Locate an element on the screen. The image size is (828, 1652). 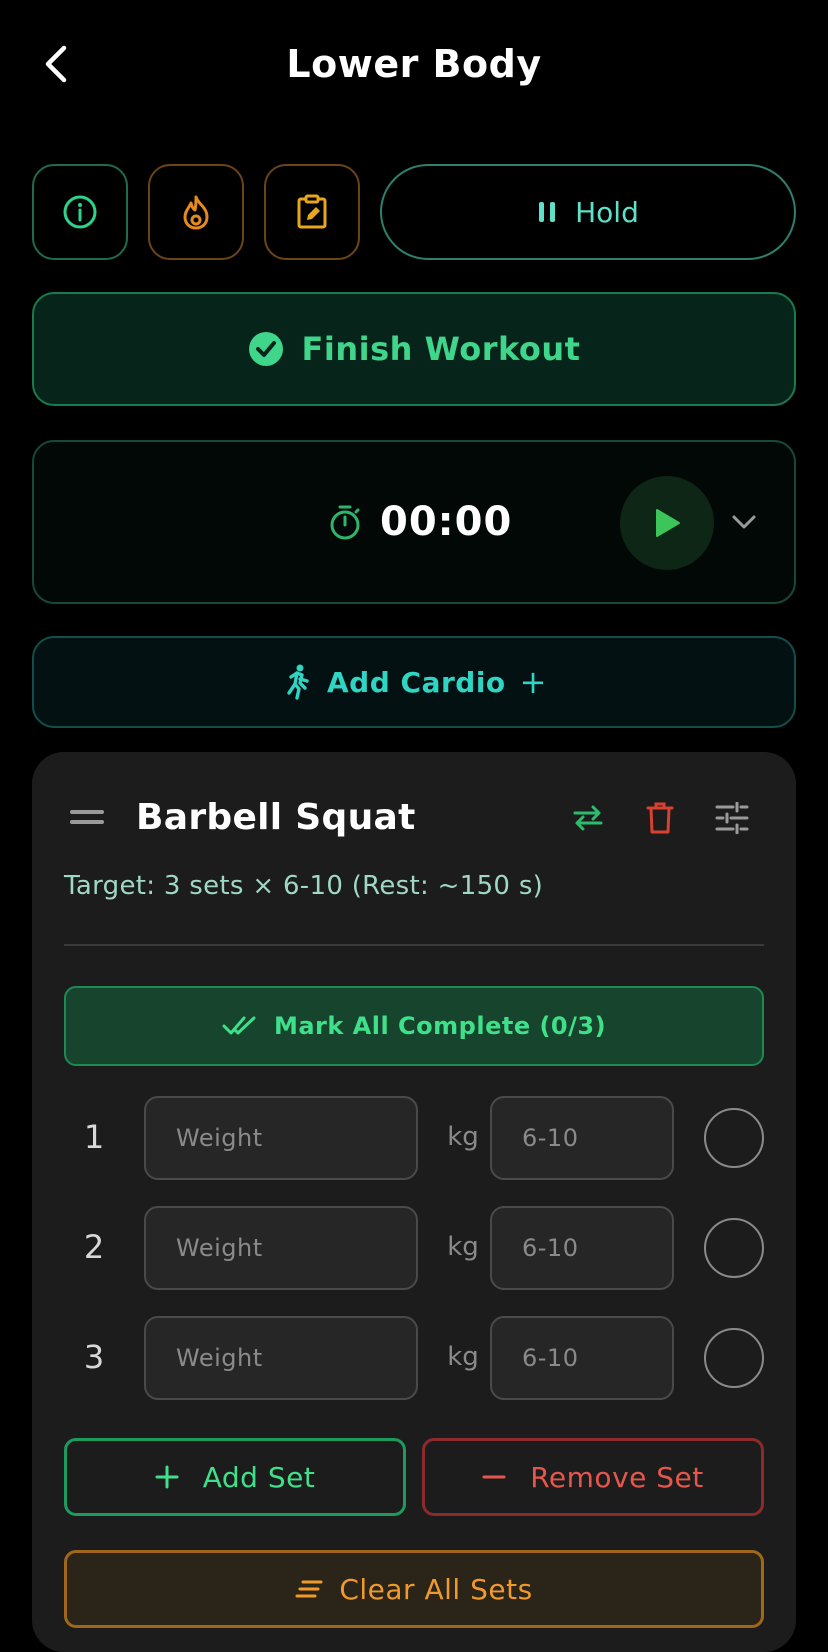
finish-workout-button: Finish Workout is located at coordinates (414, 349).